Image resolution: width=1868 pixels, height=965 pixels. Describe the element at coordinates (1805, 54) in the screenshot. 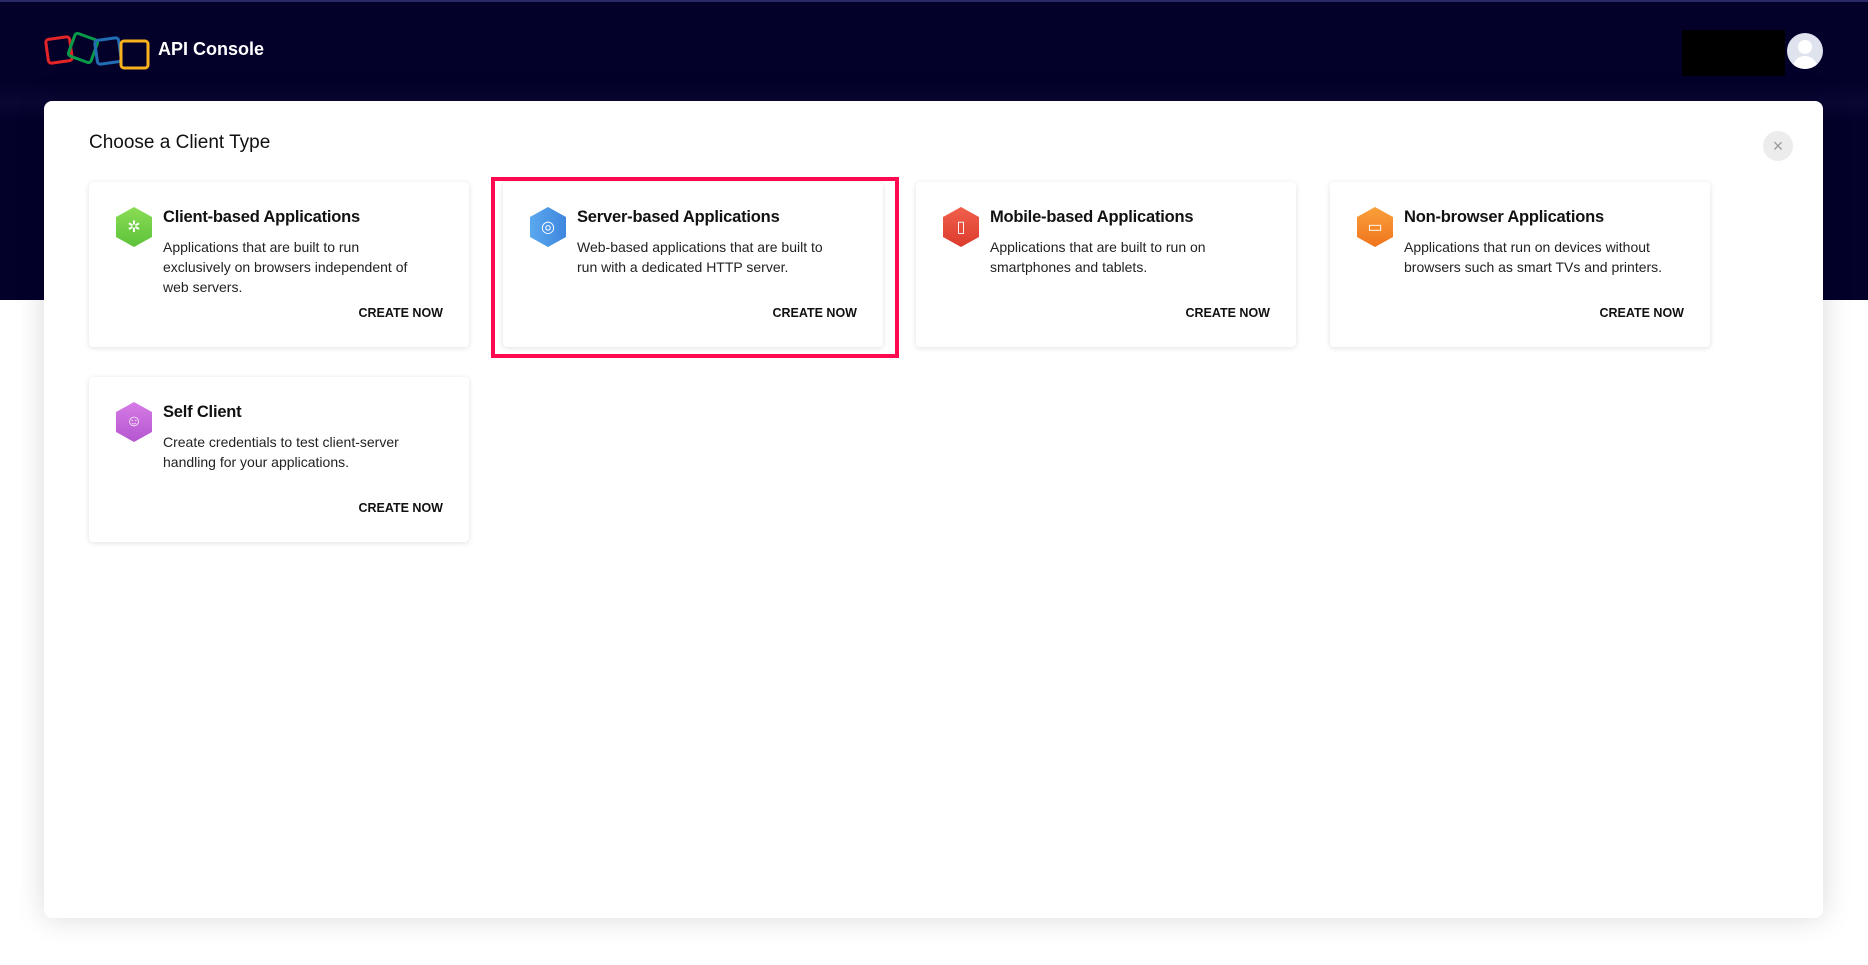

I see `person-icon` at that location.